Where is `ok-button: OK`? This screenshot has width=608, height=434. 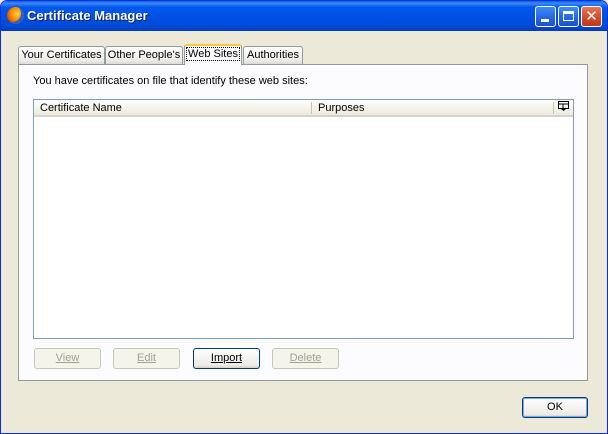 ok-button: OK is located at coordinates (555, 407).